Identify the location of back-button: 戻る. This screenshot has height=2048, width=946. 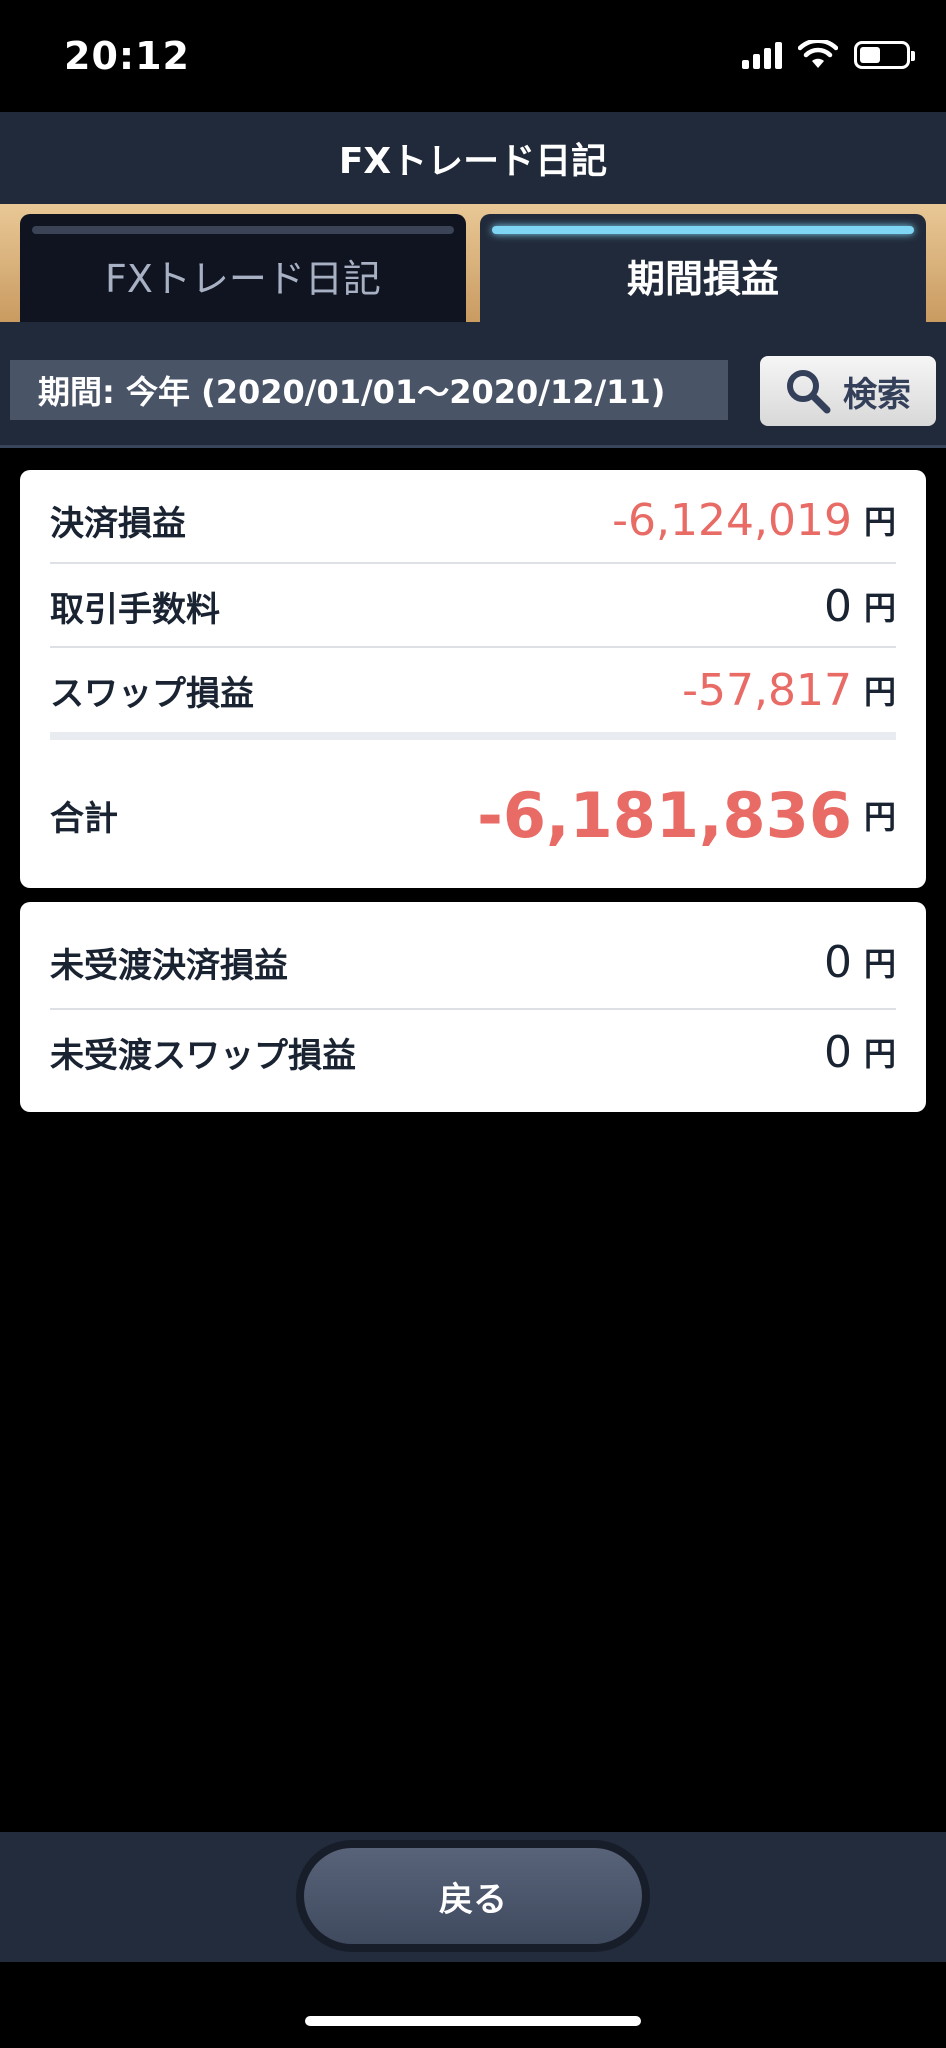
(473, 1896).